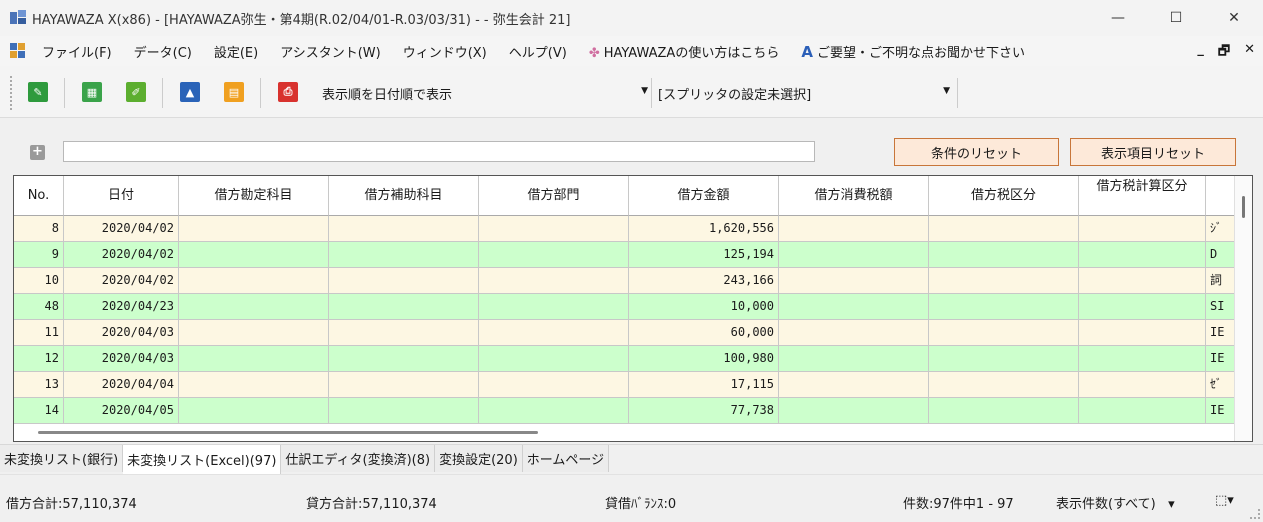  What do you see at coordinates (1118, 18) in the screenshot?
I see `minimize-button: —` at bounding box center [1118, 18].